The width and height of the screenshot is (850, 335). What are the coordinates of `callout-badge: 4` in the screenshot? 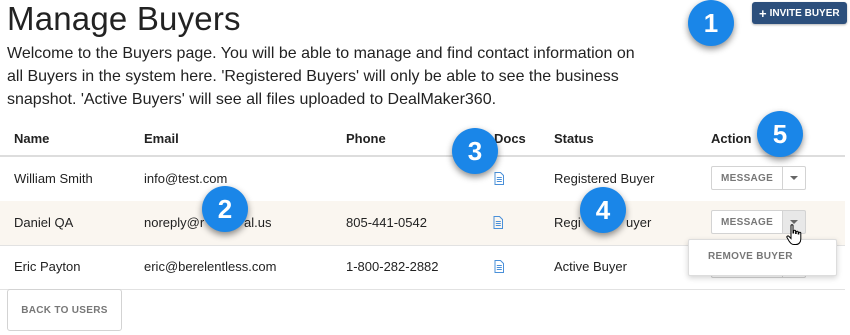 It's located at (603, 210).